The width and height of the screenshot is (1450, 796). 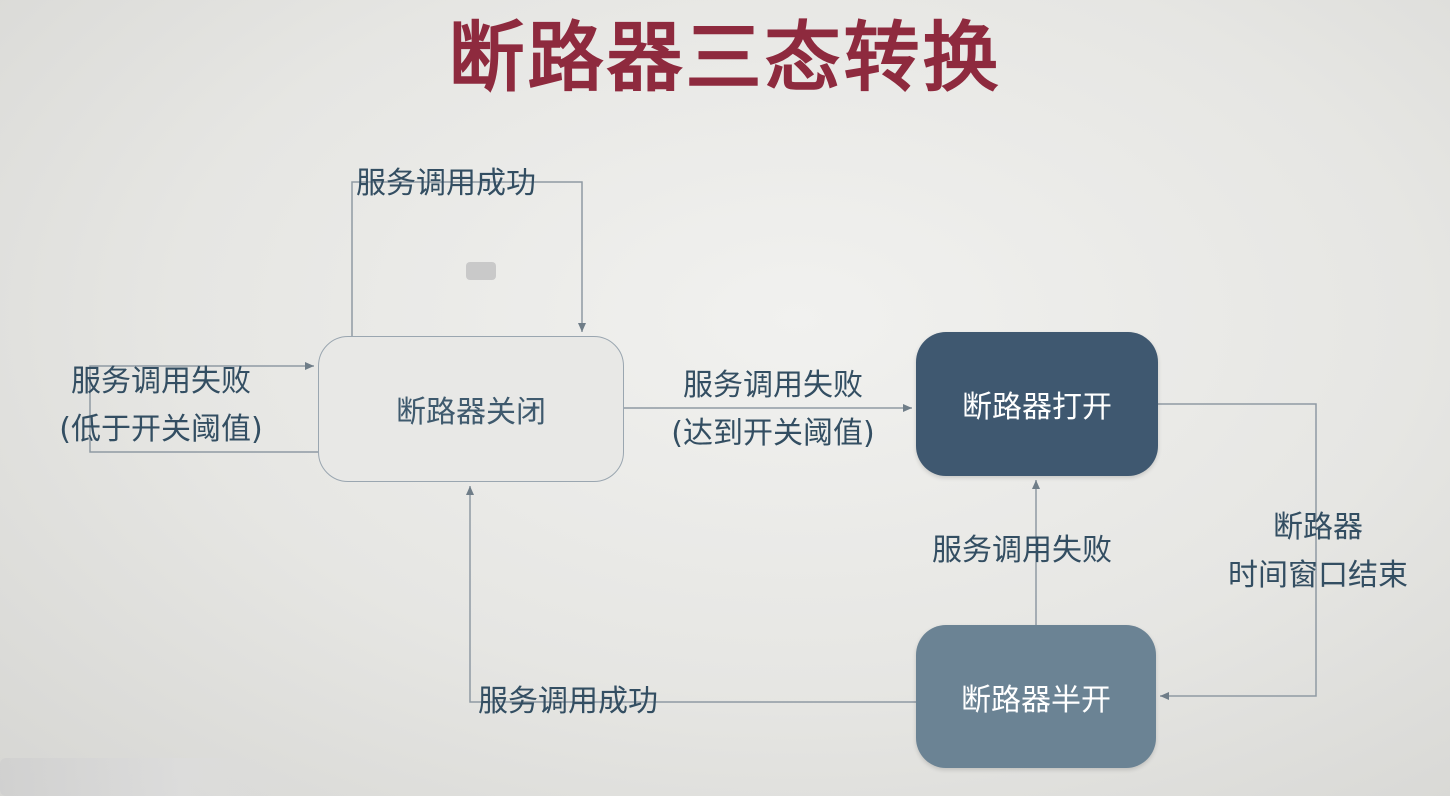 What do you see at coordinates (161, 429) in the screenshot?
I see `label-closed-self-fail-line2: (低于开关阈值)` at bounding box center [161, 429].